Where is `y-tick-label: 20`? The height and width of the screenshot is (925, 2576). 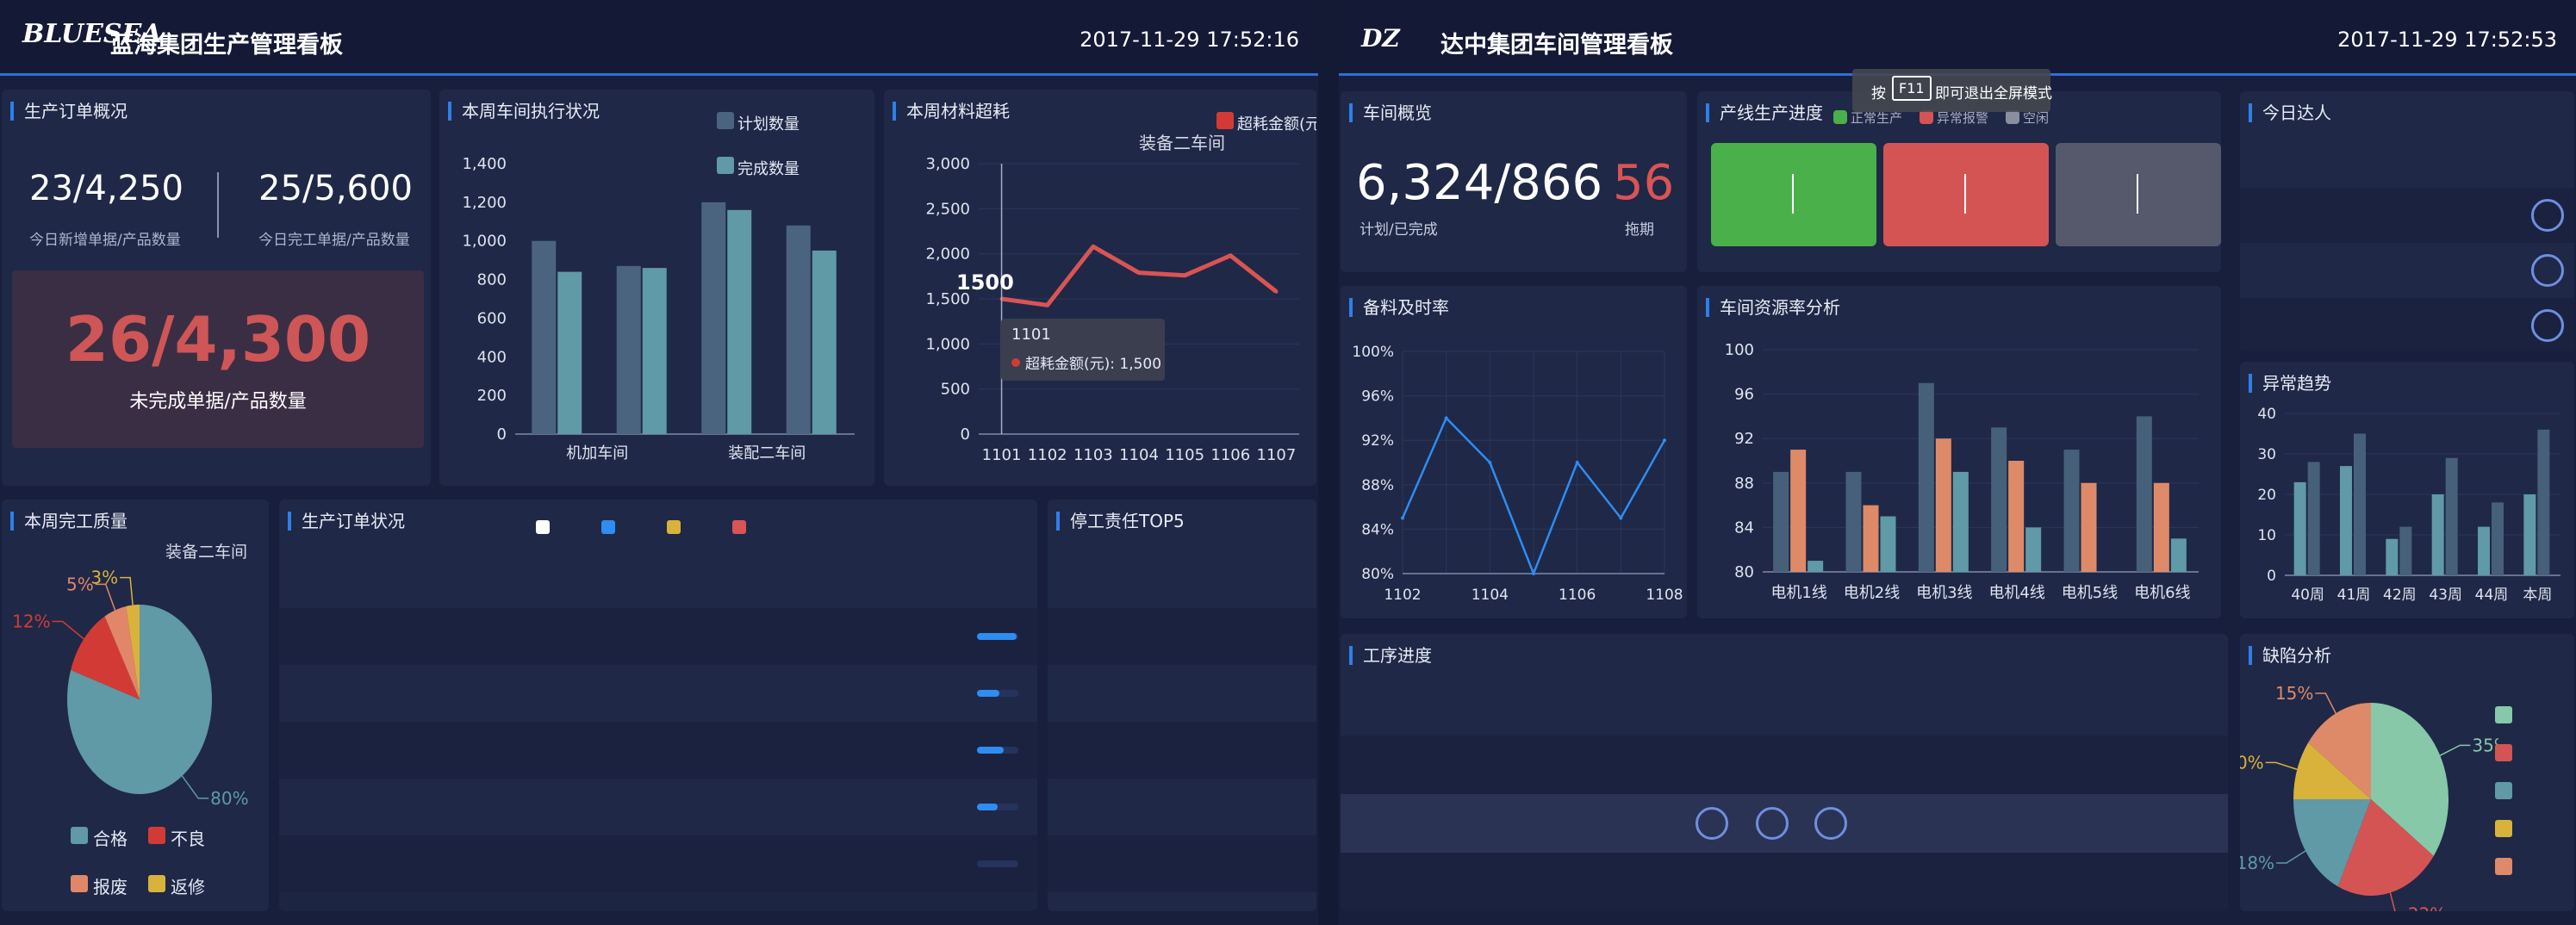
y-tick-label: 20 is located at coordinates (2267, 495).